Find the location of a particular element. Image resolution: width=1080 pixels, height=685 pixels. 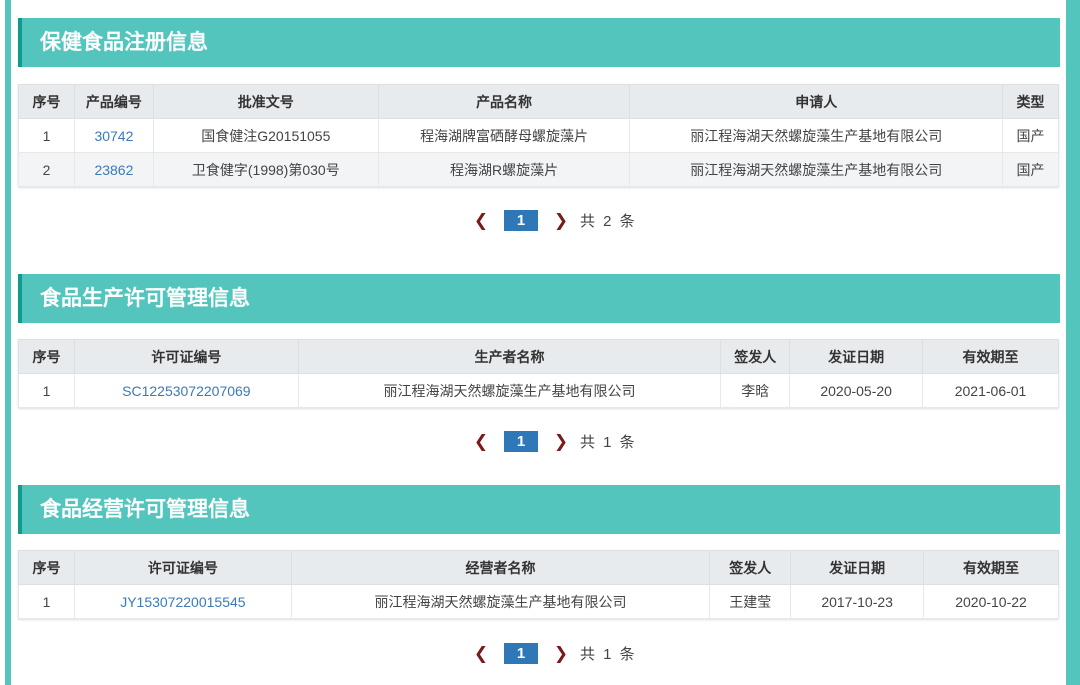

cell-text: 李晗 is located at coordinates (755, 390).